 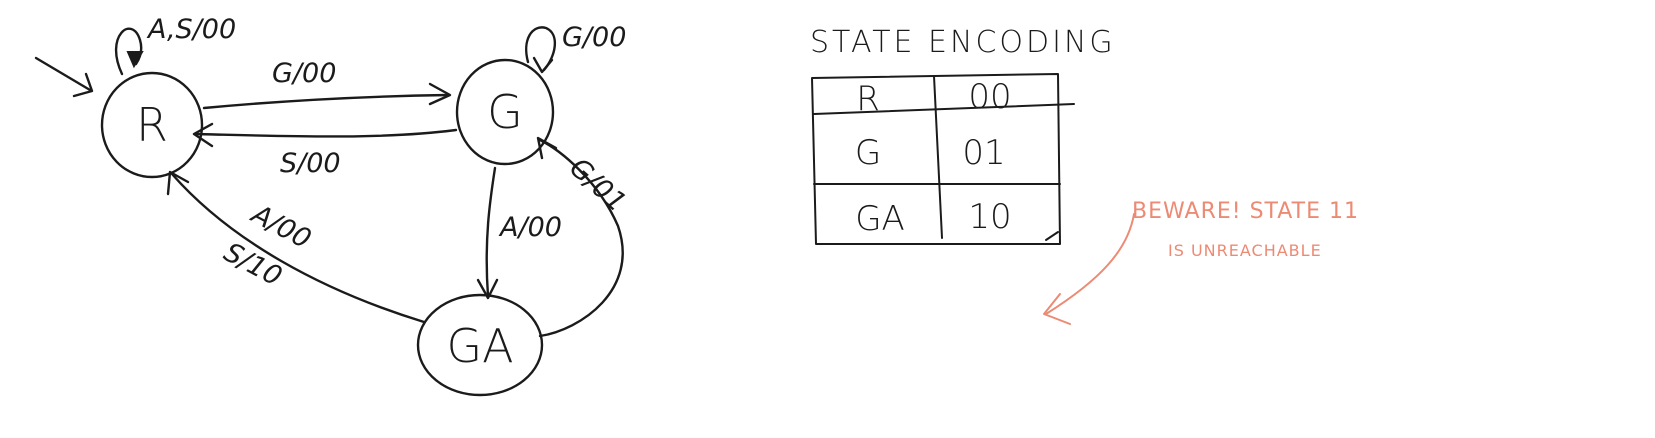 What do you see at coordinates (594, 37) in the screenshot?
I see `label-g-self: G/00` at bounding box center [594, 37].